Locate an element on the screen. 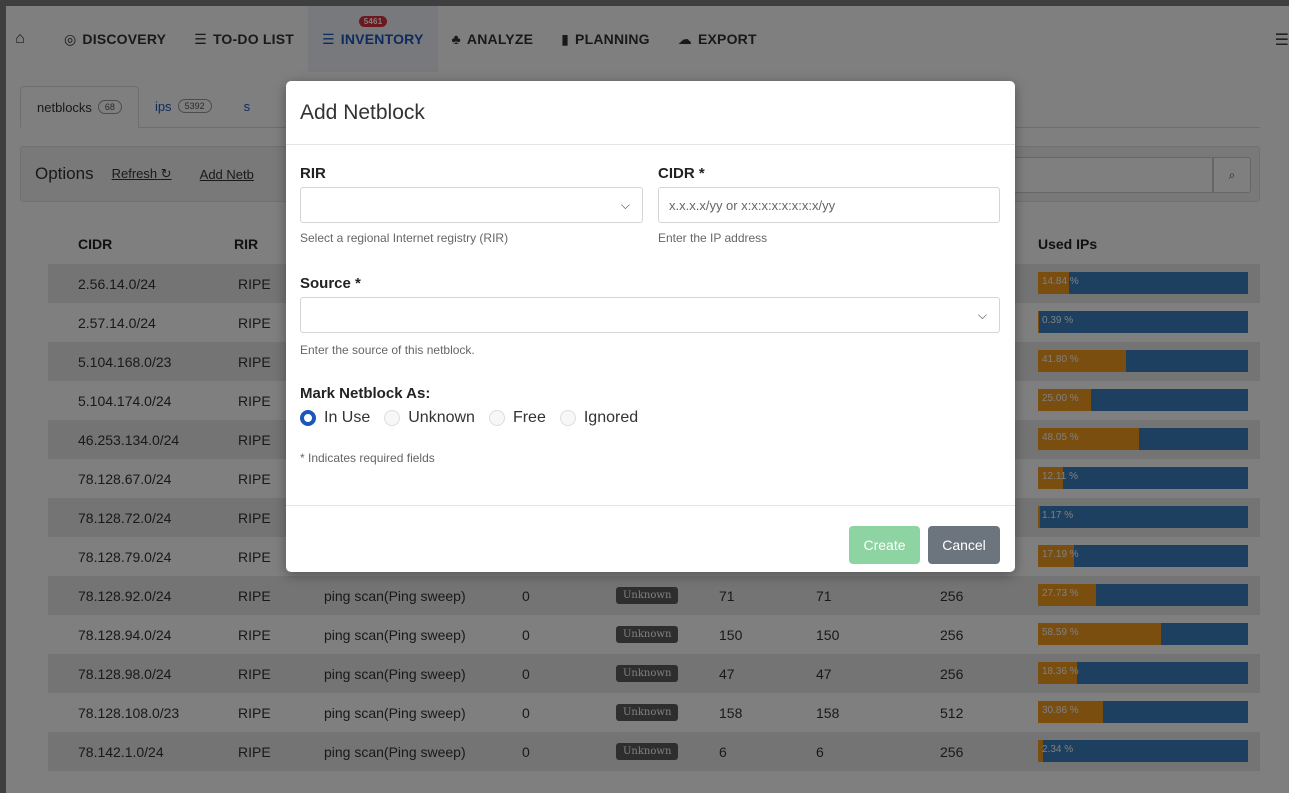 The width and height of the screenshot is (1289, 793). mark-netblock-radio-group: In Use Unknown Free Ignored is located at coordinates (476, 418).